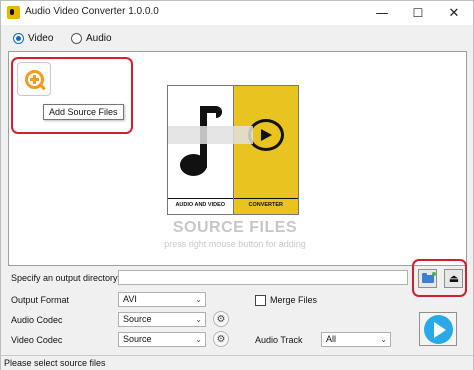 Image resolution: width=474 pixels, height=370 pixels. Describe the element at coordinates (162, 299) in the screenshot. I see `output-format-select: AVI ⌄` at that location.